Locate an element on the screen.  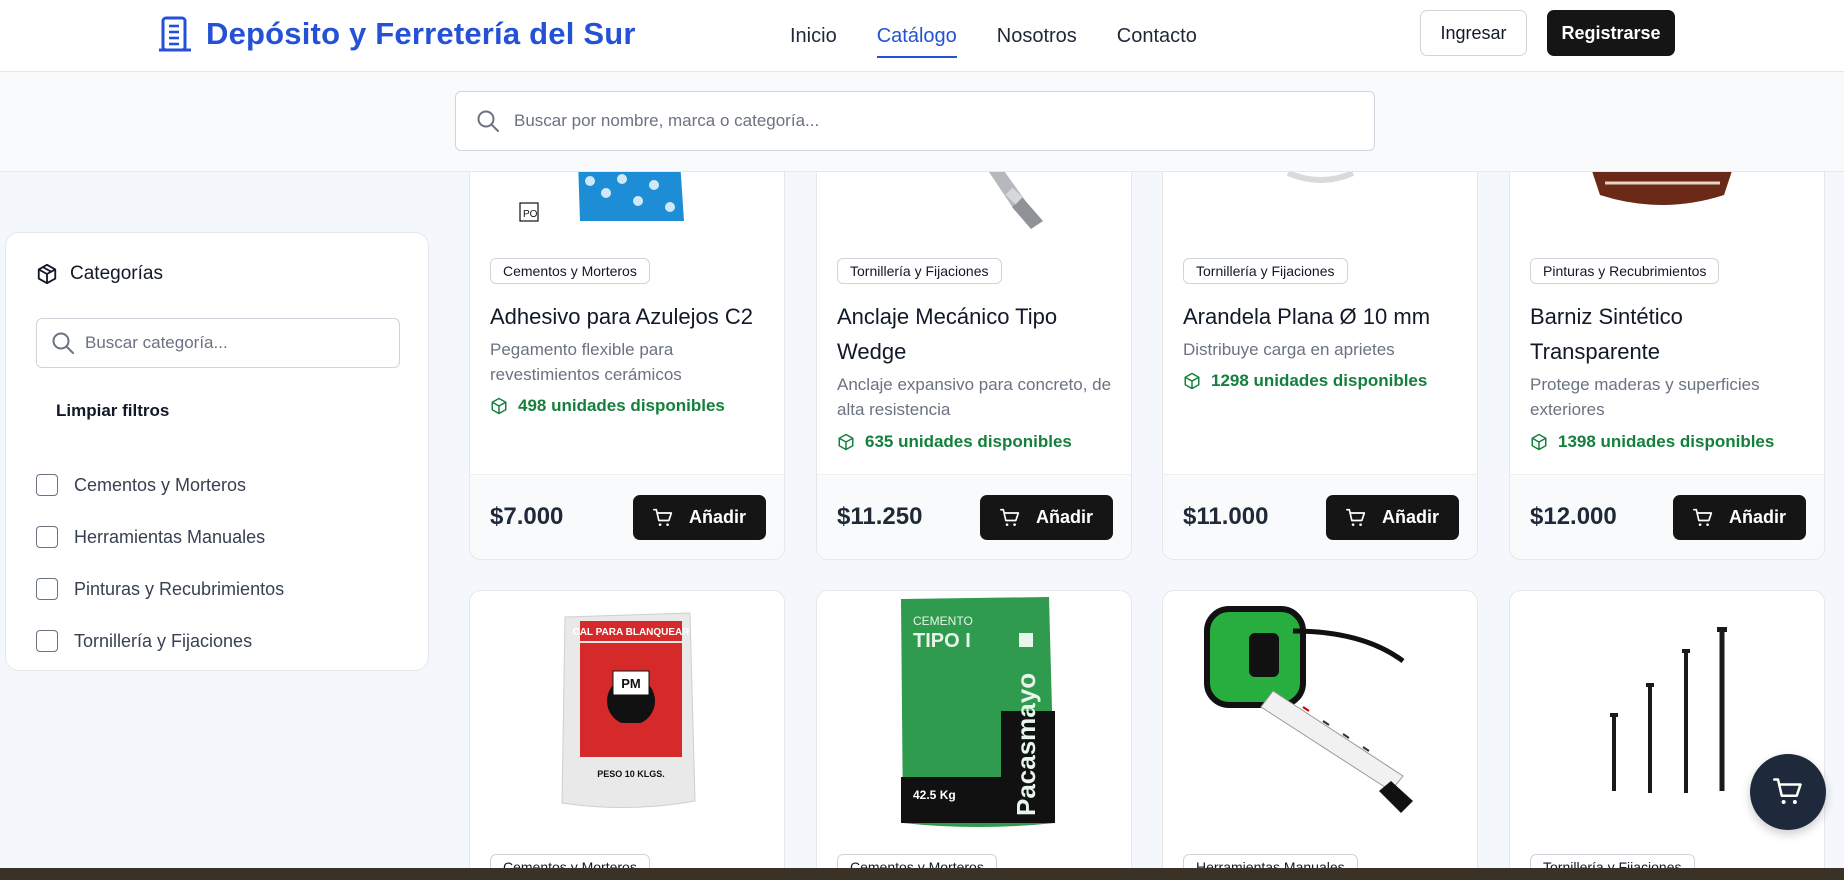
floating-cart-button is located at coordinates (1788, 792).